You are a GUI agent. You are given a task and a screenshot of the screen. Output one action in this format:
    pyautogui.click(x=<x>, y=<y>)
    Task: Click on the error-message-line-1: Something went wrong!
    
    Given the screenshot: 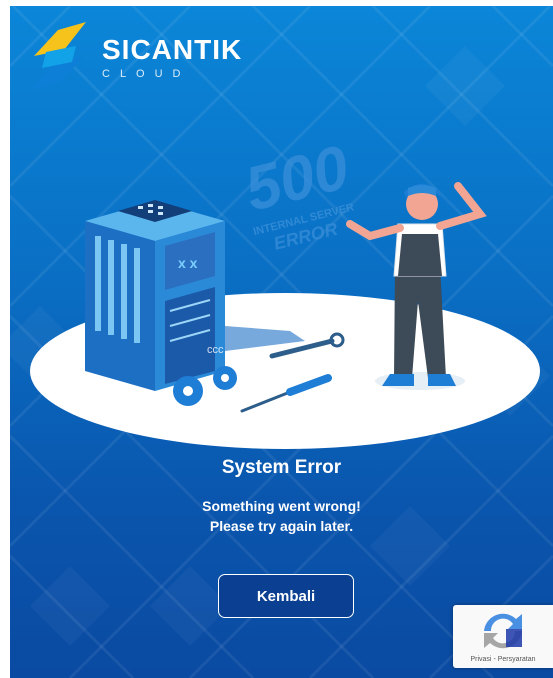 What is the action you would take?
    pyautogui.click(x=281, y=506)
    